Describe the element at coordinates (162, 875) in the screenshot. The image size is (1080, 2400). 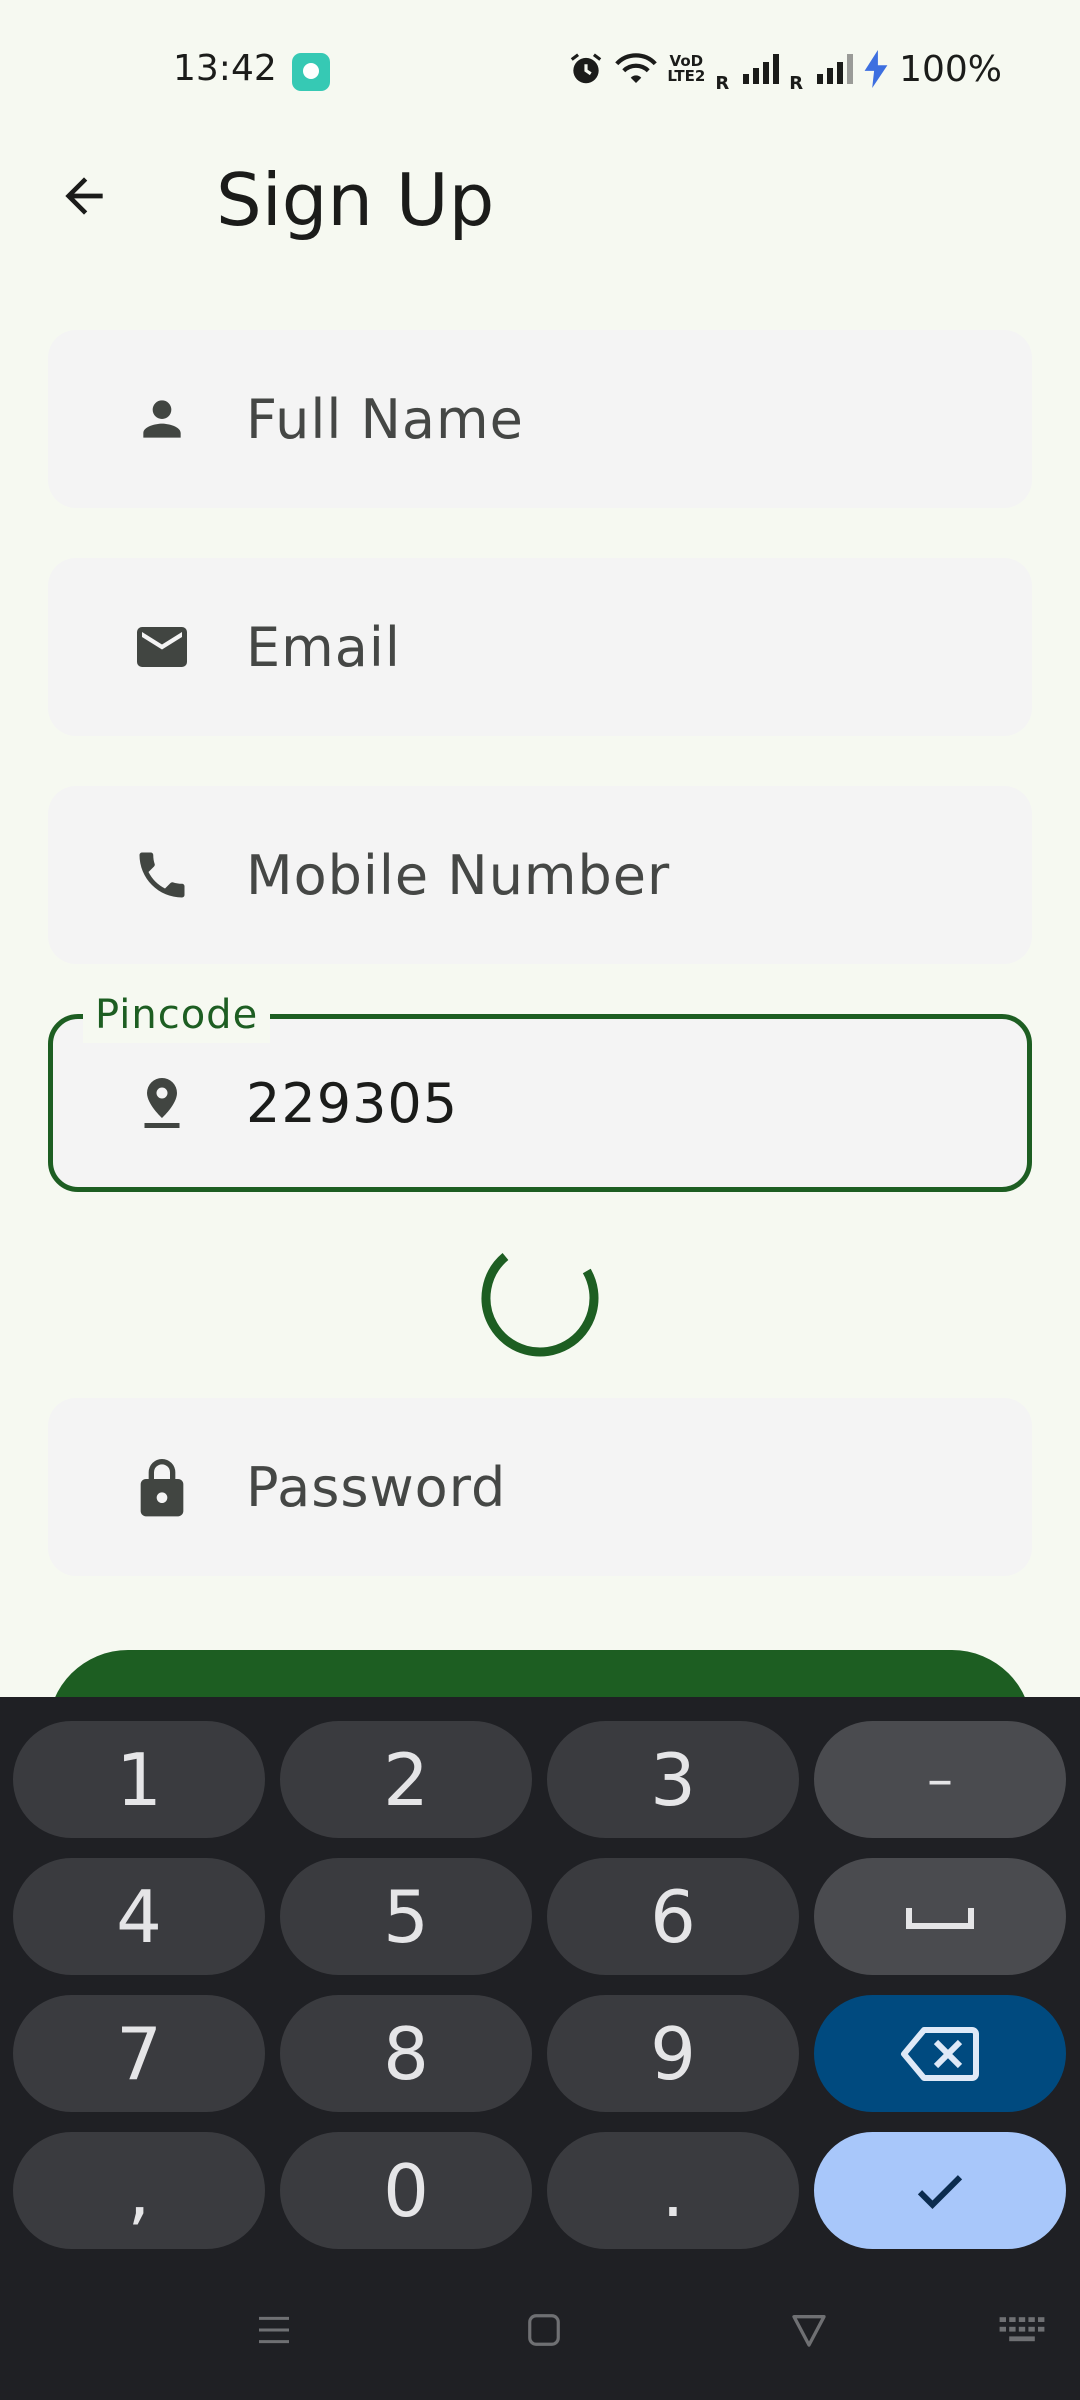
I see `phone-icon` at that location.